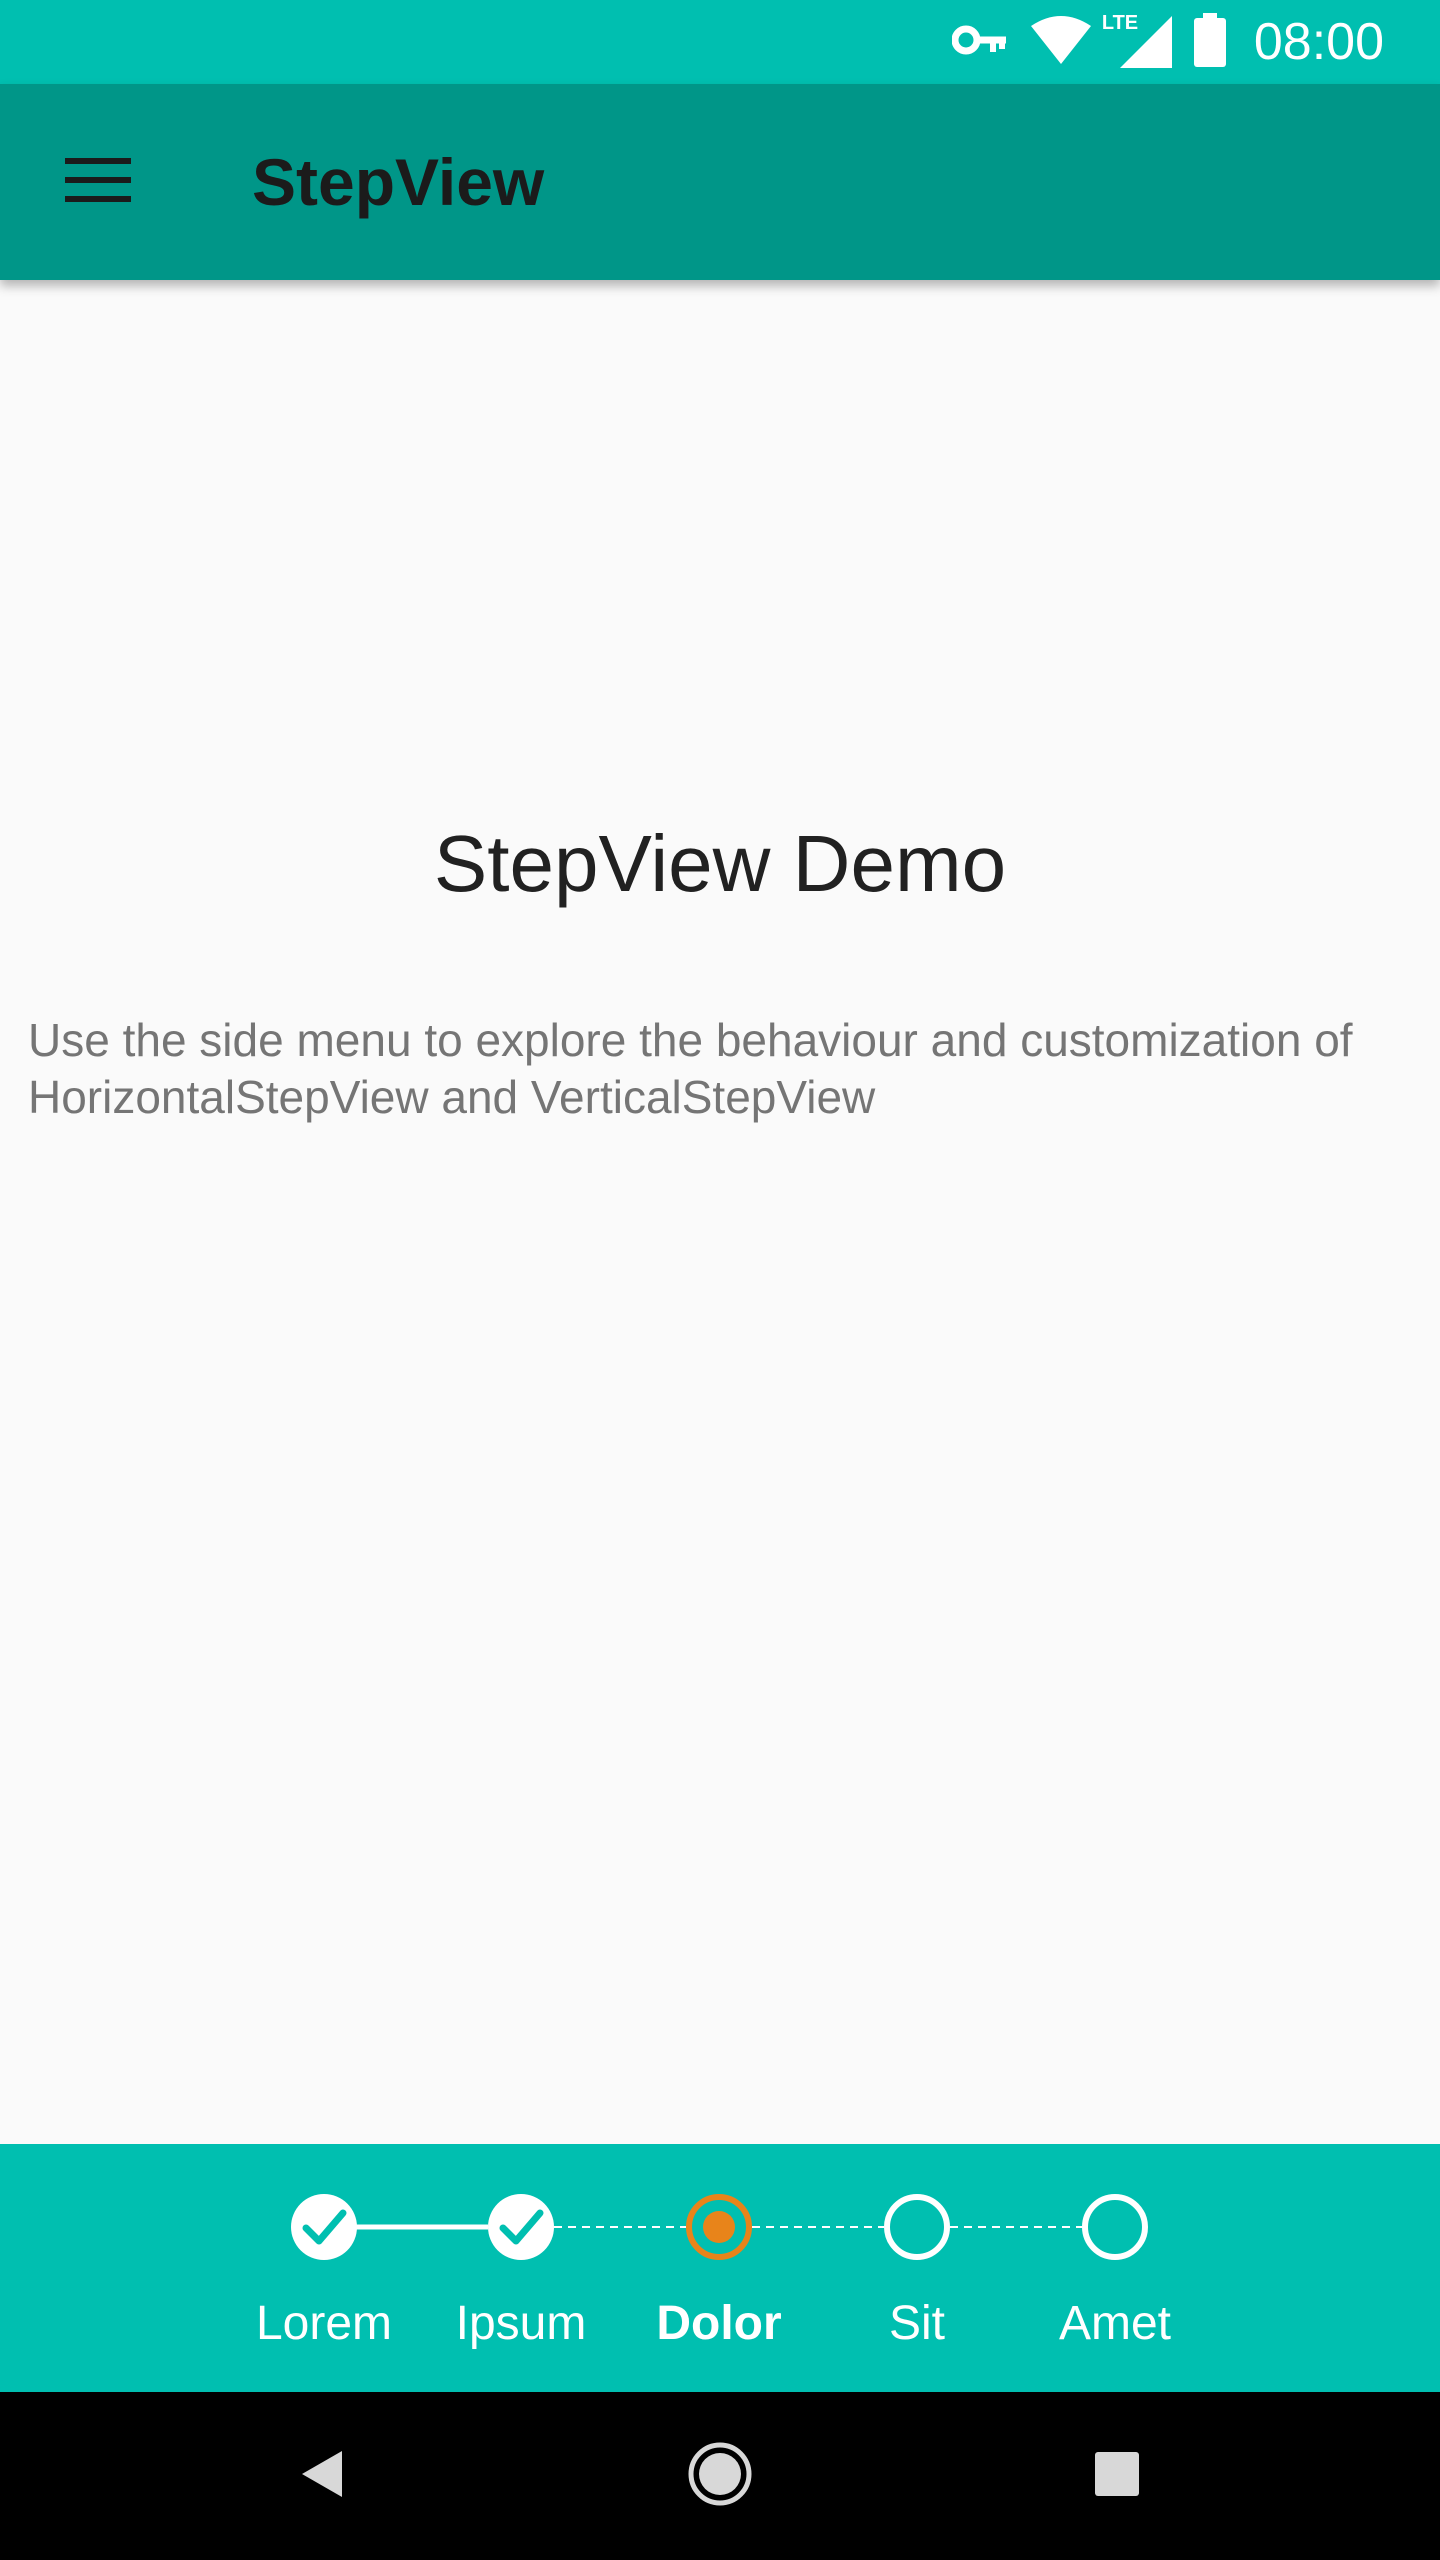  I want to click on system-navigation-bar, so click(720, 2476).